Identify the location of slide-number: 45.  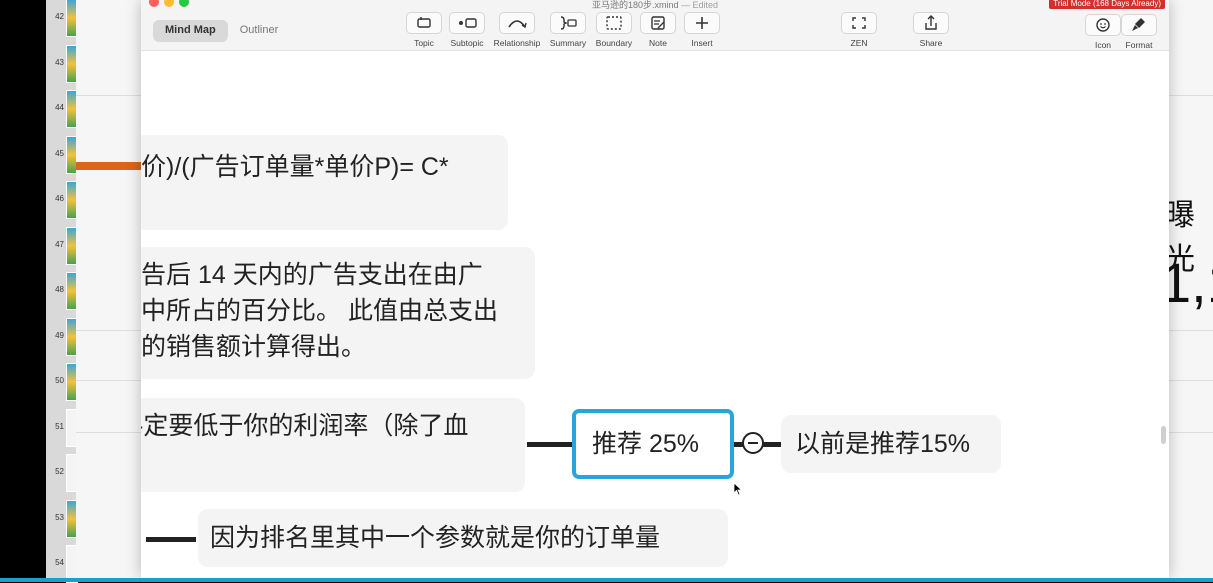
(59, 153).